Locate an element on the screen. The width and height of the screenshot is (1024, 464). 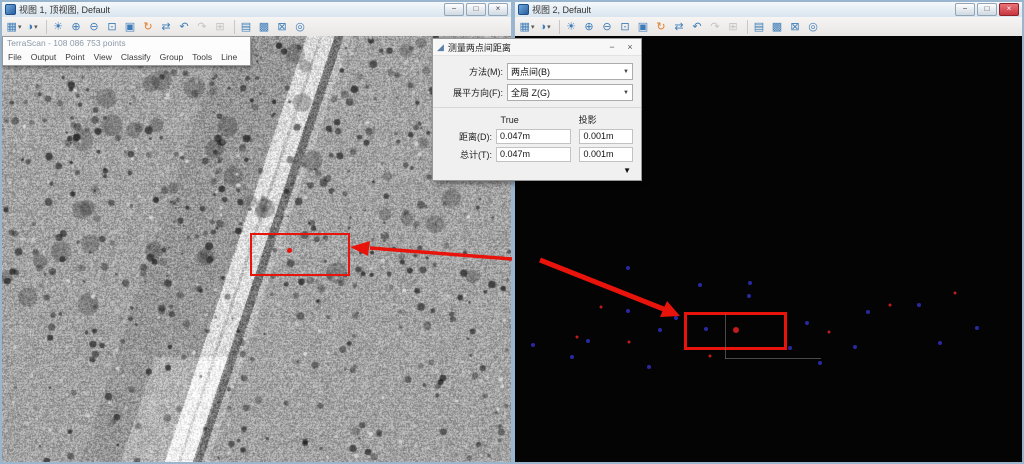
view1-title: 视图 1, 顶视图, Default is located at coordinates (65, 10).